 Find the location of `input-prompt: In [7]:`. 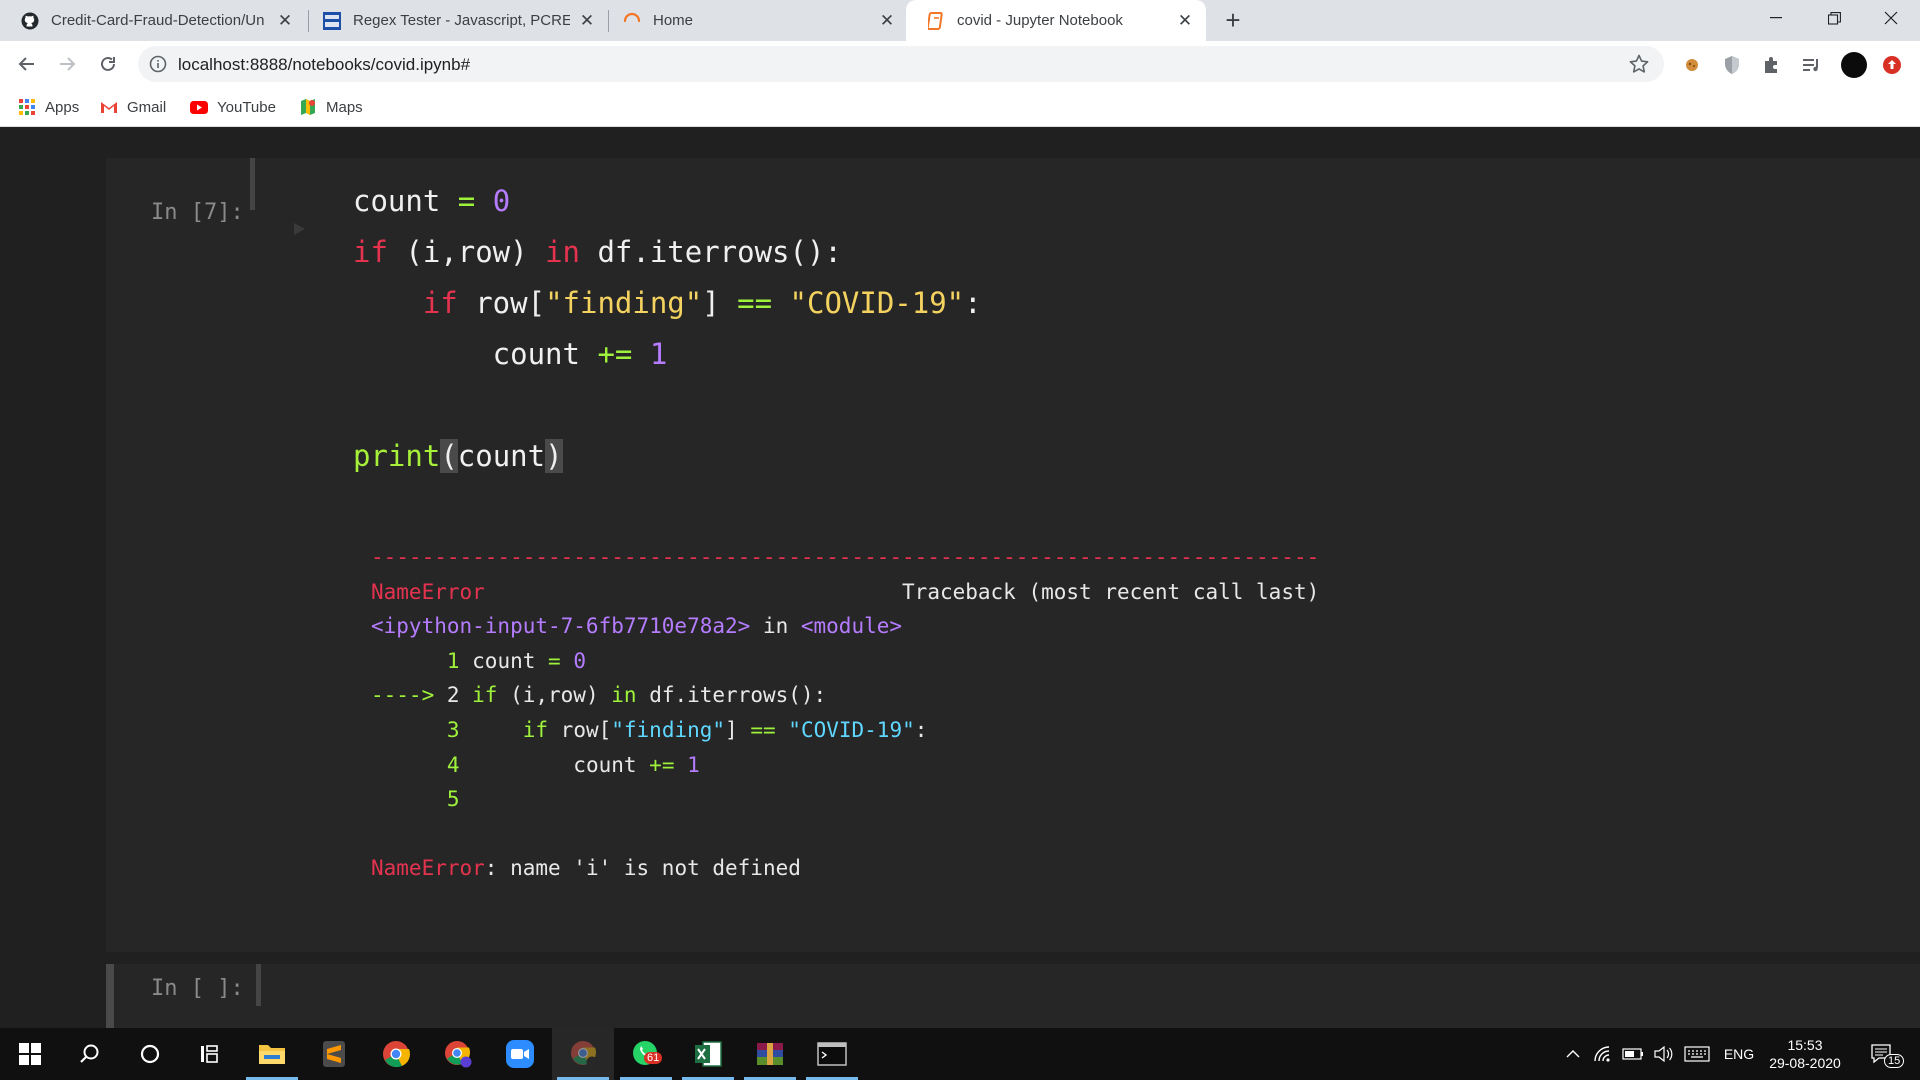

input-prompt: In [7]: is located at coordinates (197, 212).